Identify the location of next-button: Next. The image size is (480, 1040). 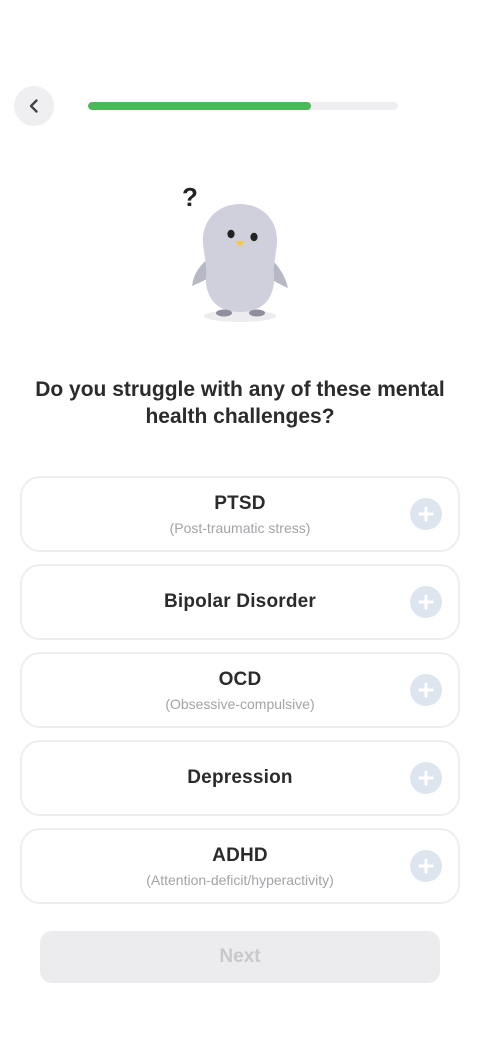
(240, 957).